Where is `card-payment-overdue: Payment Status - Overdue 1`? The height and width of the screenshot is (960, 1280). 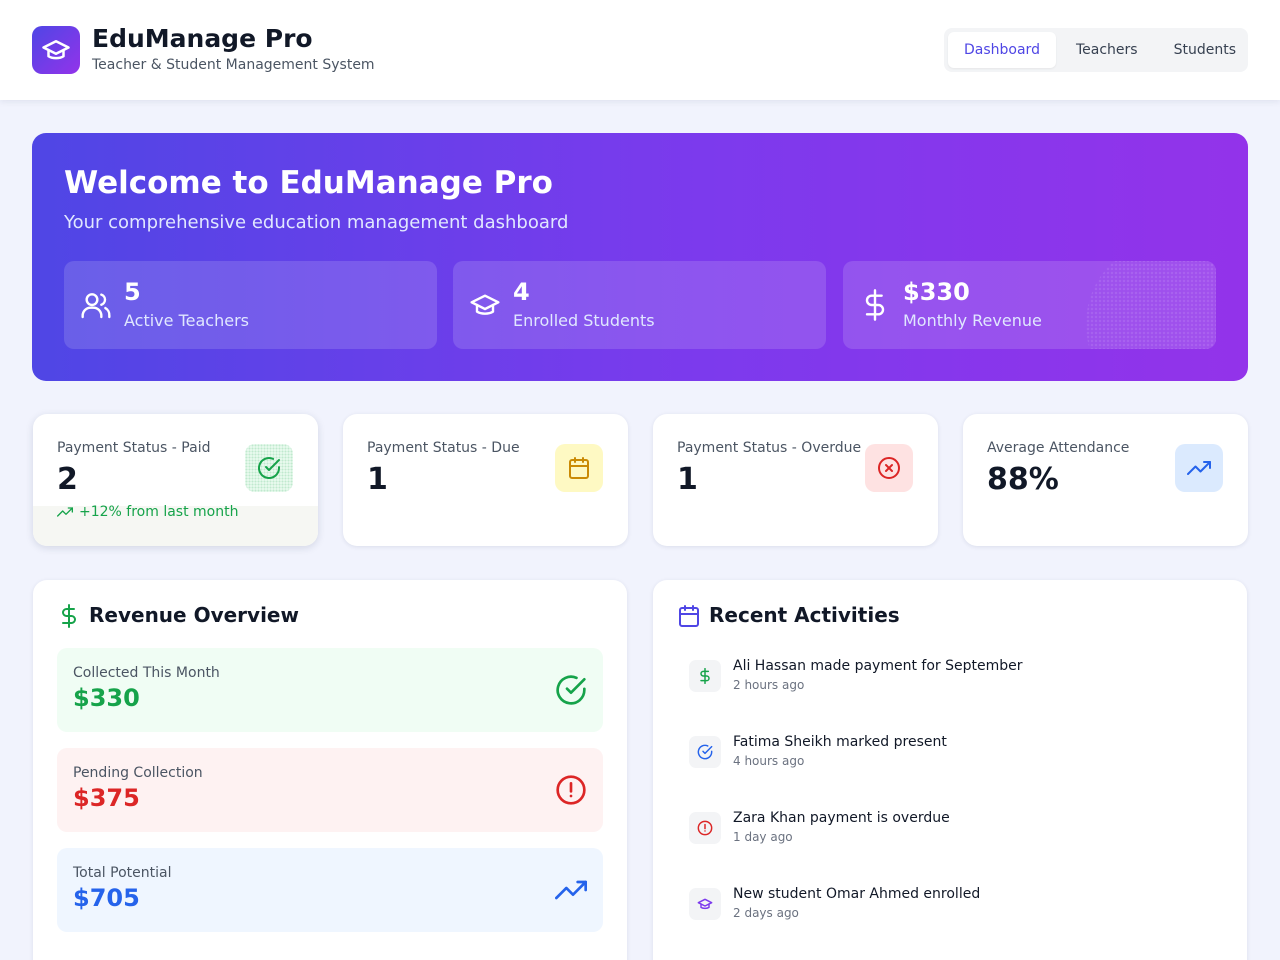
card-payment-overdue: Payment Status - Overdue 1 is located at coordinates (795, 480).